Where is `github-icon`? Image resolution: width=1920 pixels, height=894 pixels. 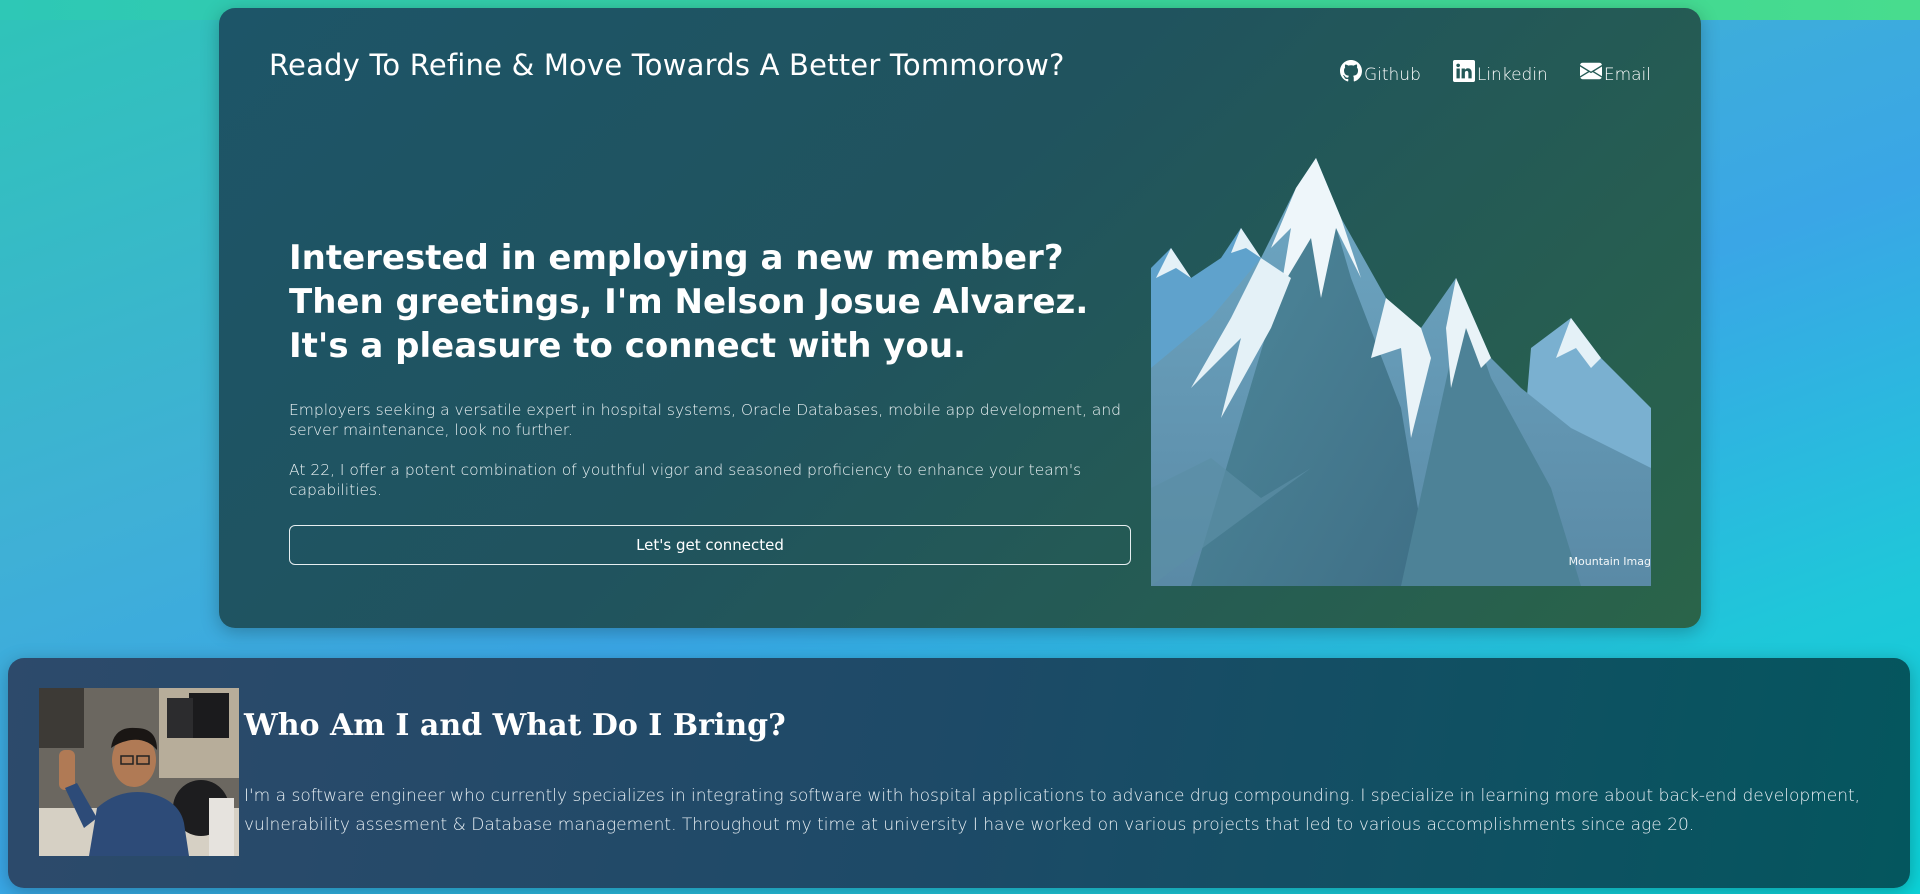
github-icon is located at coordinates (1350, 71).